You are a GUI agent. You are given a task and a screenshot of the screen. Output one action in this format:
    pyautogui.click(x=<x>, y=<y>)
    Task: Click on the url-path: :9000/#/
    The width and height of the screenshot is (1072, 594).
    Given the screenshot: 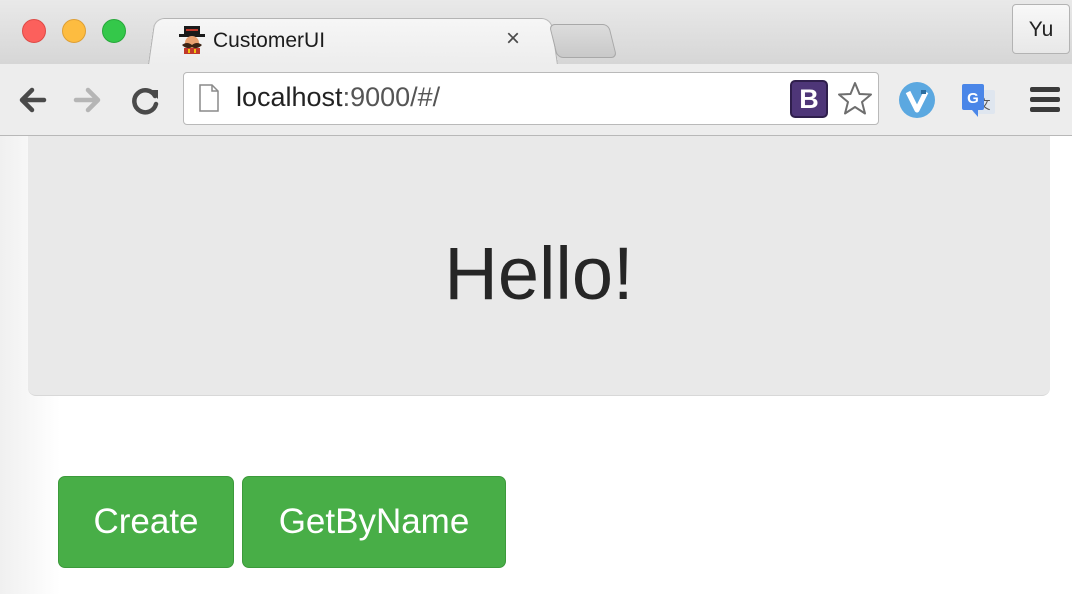 What is the action you would take?
    pyautogui.click(x=391, y=97)
    